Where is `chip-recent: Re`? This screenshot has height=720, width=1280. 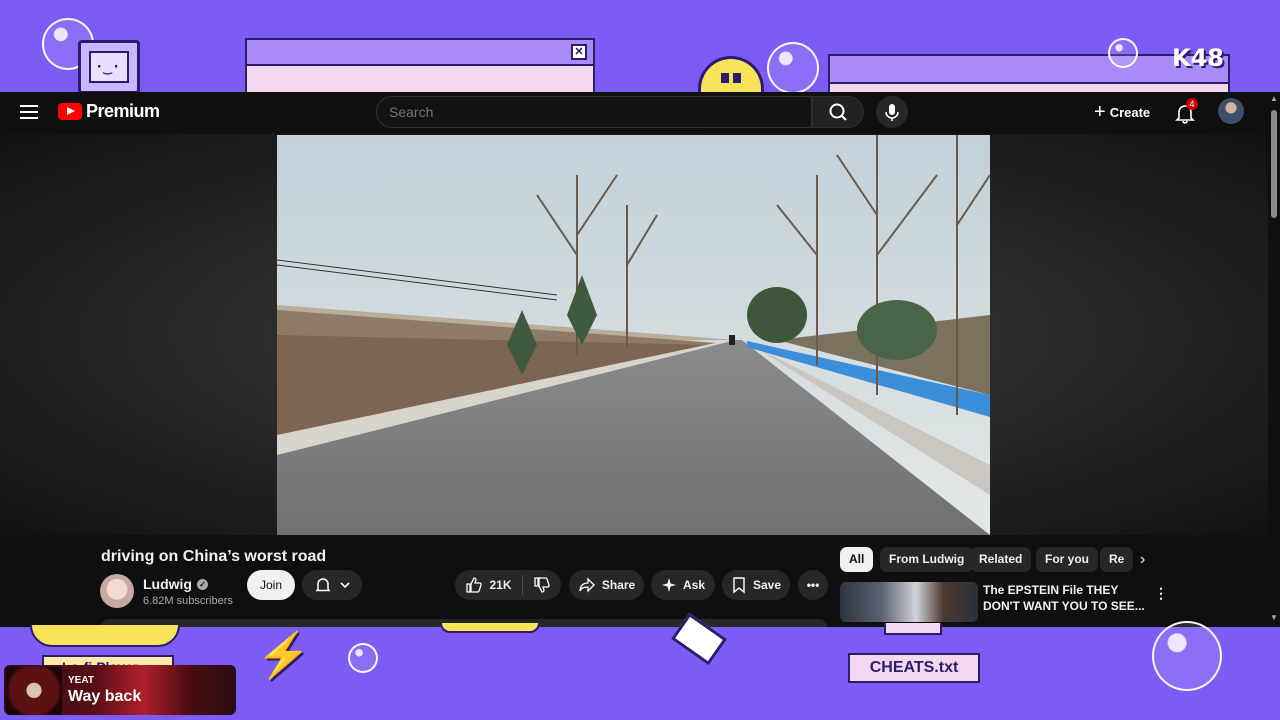
chip-recent: Re is located at coordinates (1117, 559).